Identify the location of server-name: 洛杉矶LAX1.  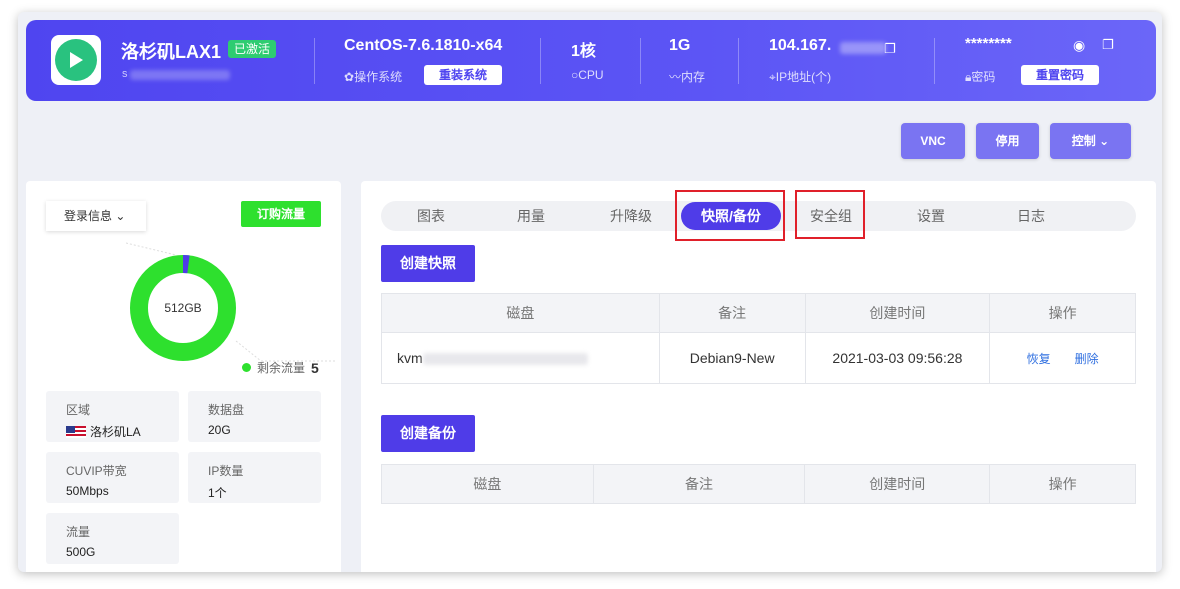
(171, 52).